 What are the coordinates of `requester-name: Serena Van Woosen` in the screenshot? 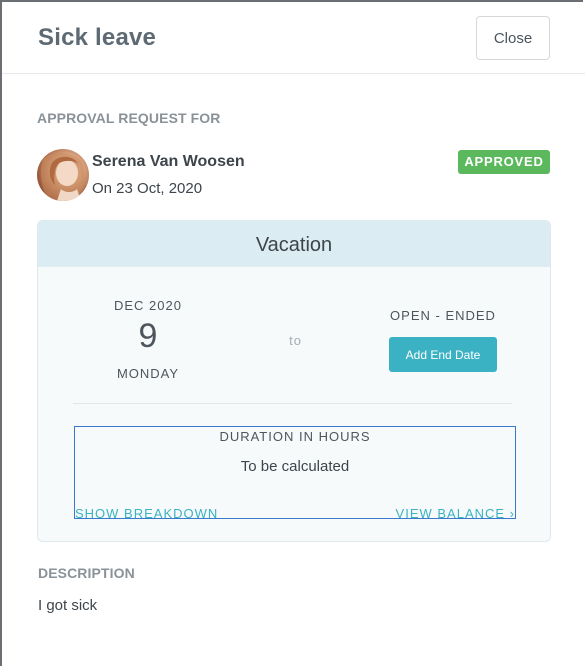 It's located at (168, 161).